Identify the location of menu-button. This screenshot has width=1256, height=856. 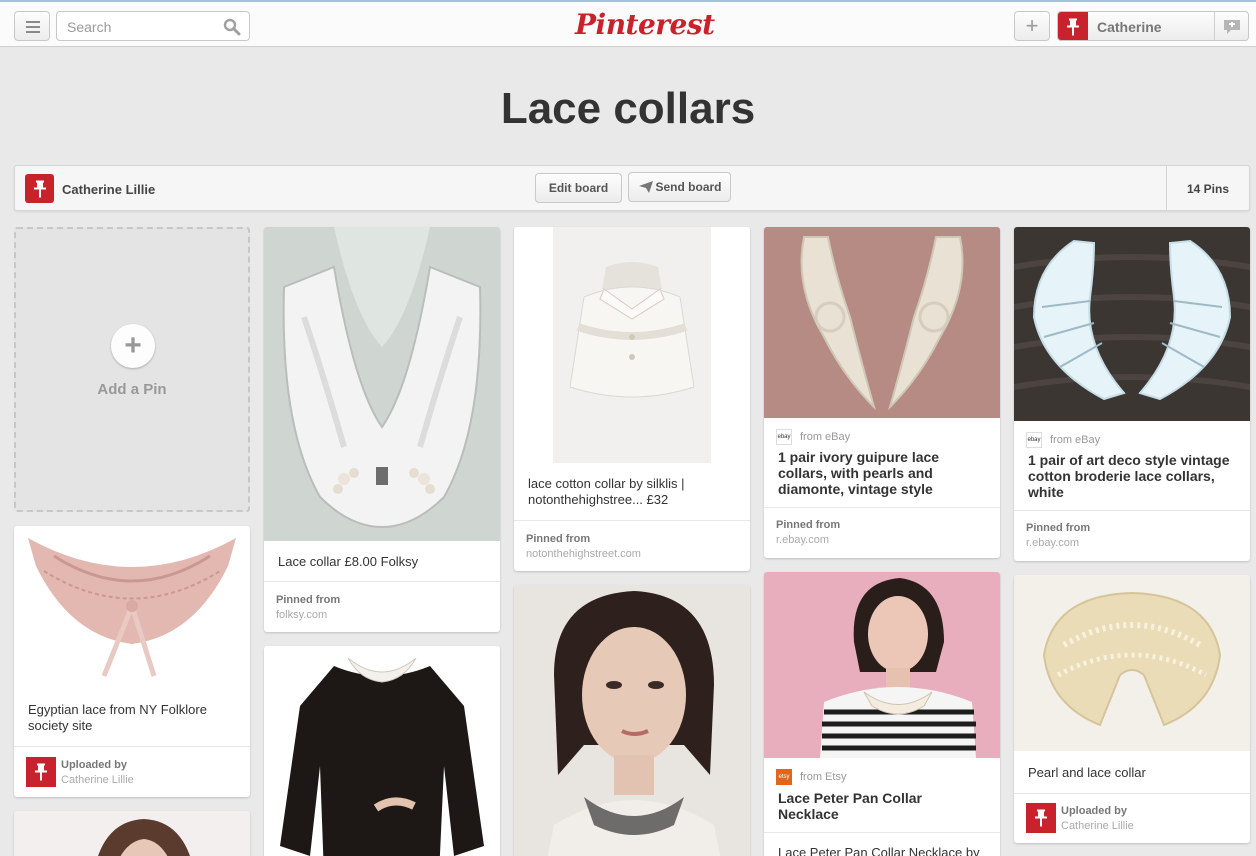
(32, 26).